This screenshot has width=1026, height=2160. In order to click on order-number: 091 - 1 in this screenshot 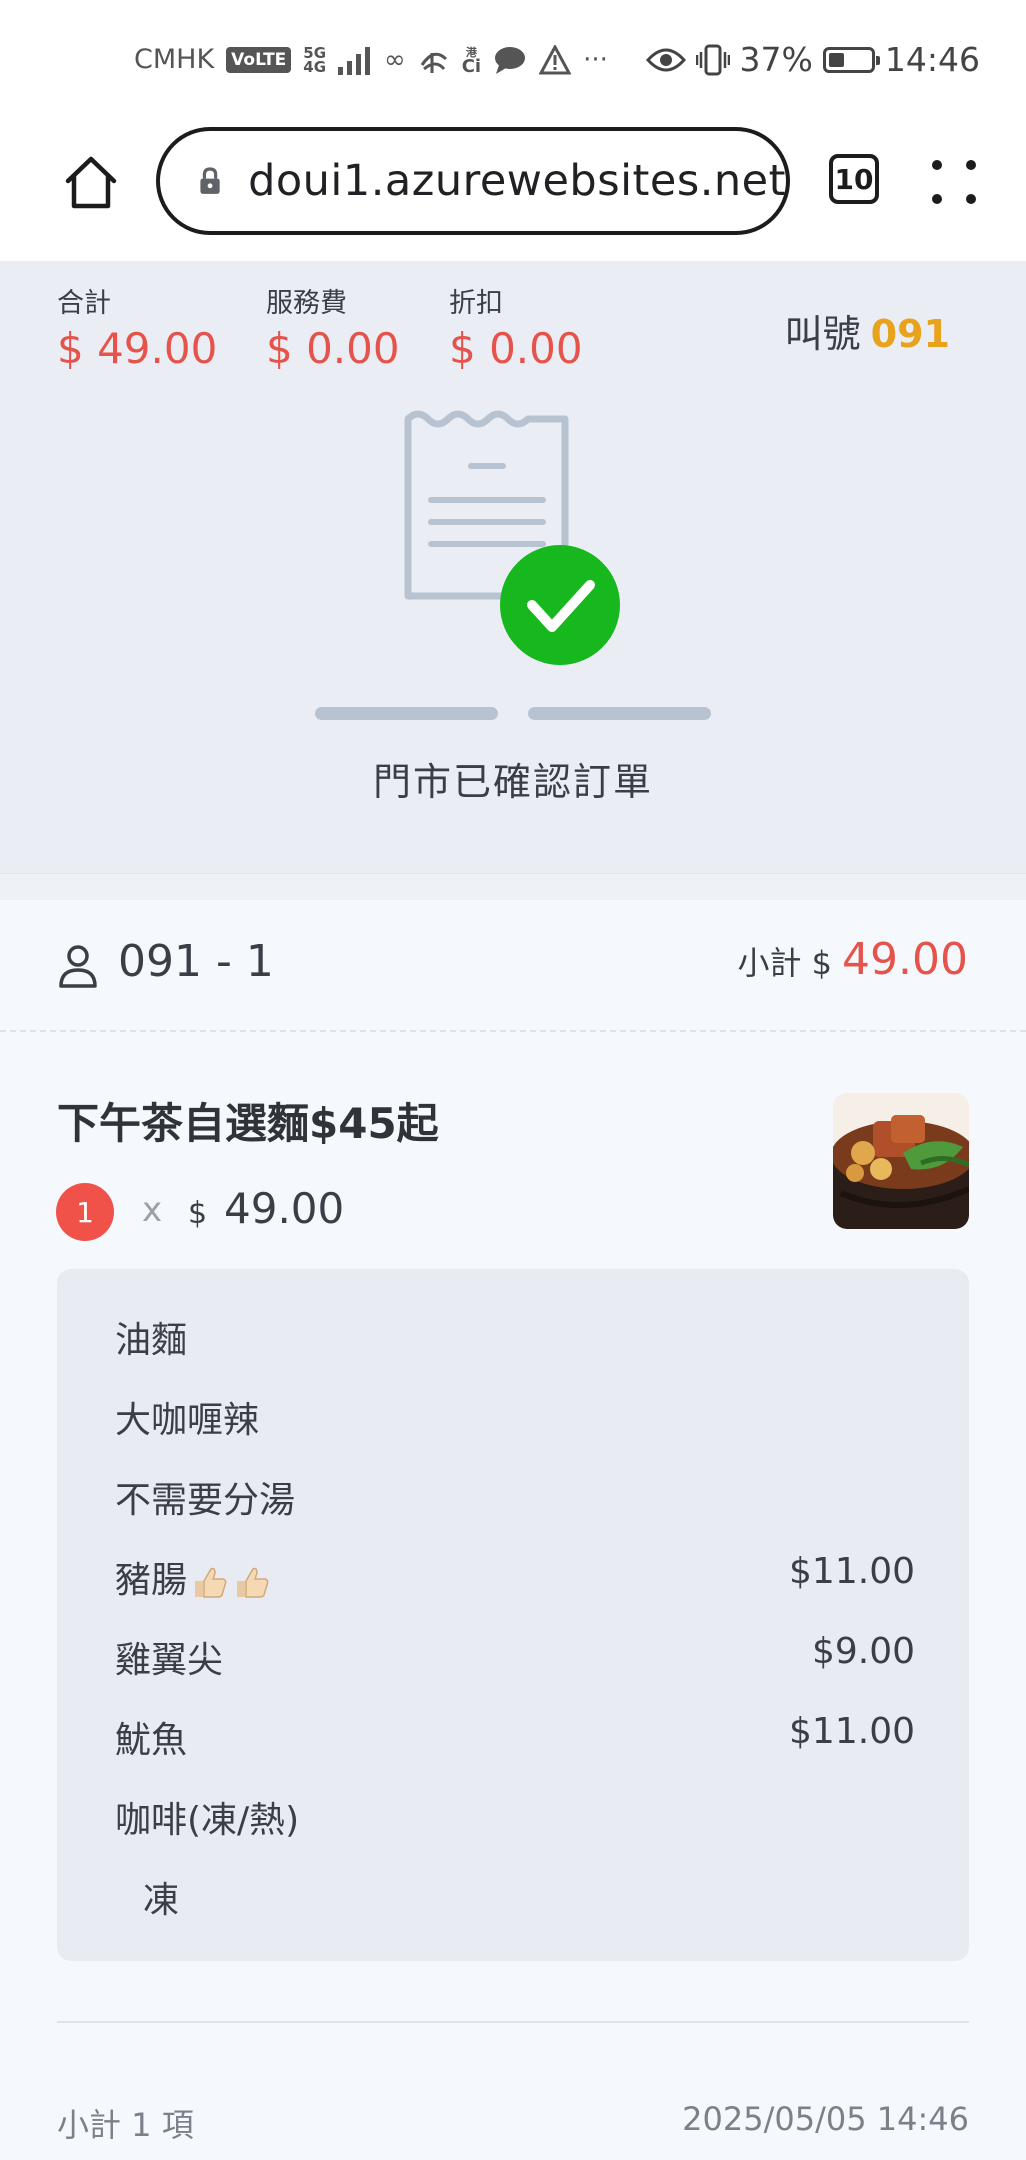, I will do `click(196, 961)`.